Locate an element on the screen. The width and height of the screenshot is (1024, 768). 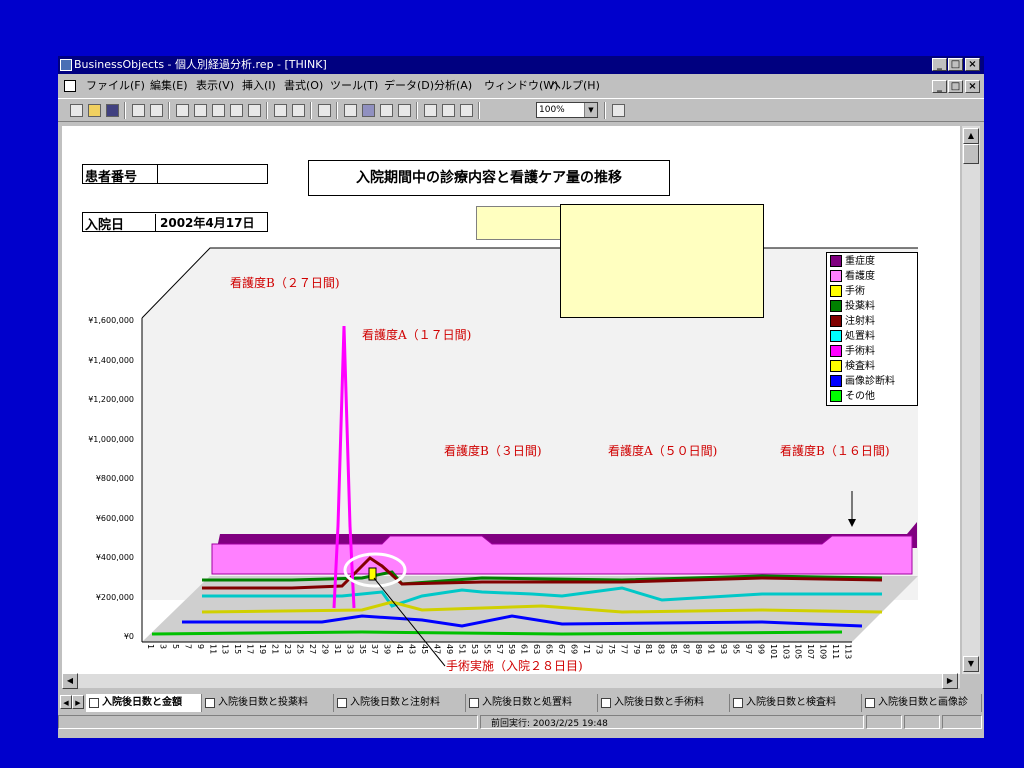
doc-minimize-button: _ is located at coordinates (939, 86).